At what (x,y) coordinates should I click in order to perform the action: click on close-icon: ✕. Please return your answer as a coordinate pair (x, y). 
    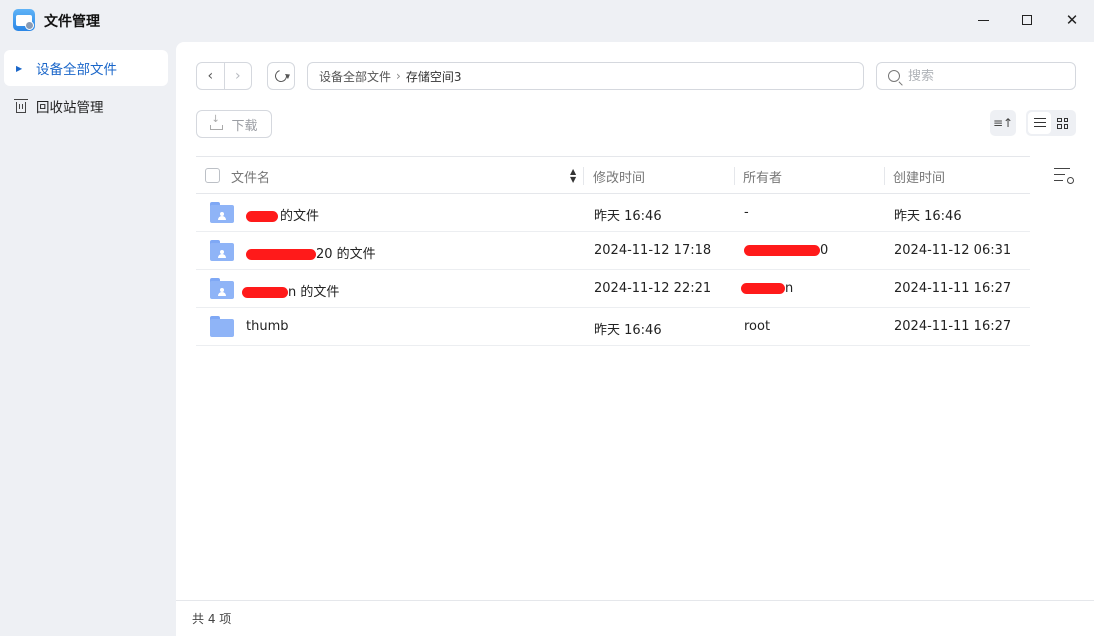
    Looking at the image, I should click on (1072, 19).